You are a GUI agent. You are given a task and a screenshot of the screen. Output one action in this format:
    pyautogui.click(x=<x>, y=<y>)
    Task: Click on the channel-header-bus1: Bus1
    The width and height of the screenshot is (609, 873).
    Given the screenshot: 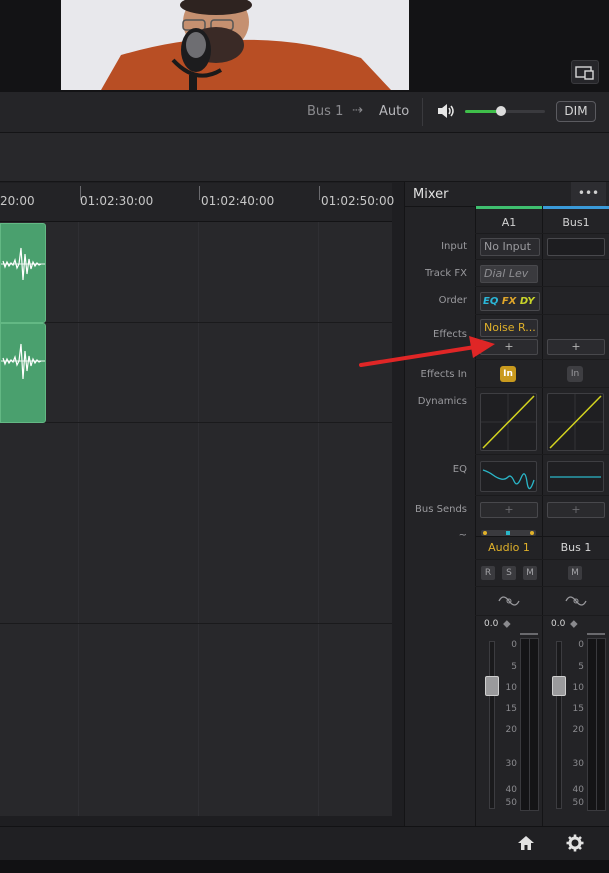 What is the action you would take?
    pyautogui.click(x=576, y=222)
    